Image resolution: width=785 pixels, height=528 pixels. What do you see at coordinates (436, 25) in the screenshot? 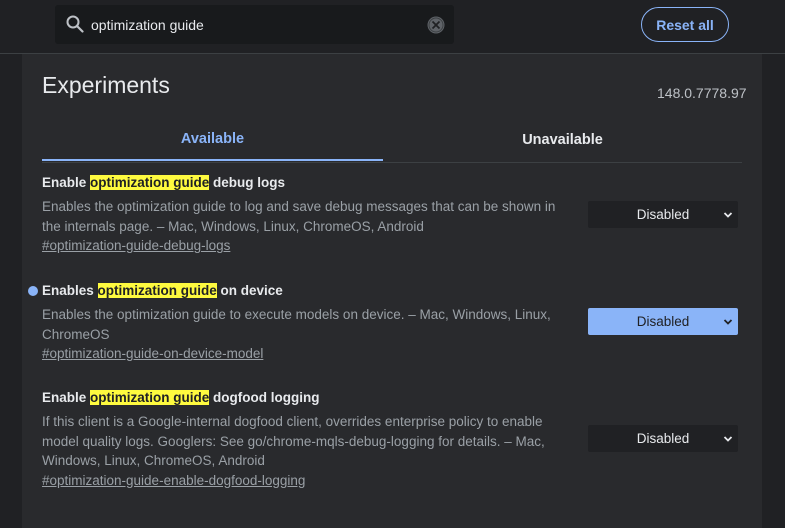
I see `close-icon` at bounding box center [436, 25].